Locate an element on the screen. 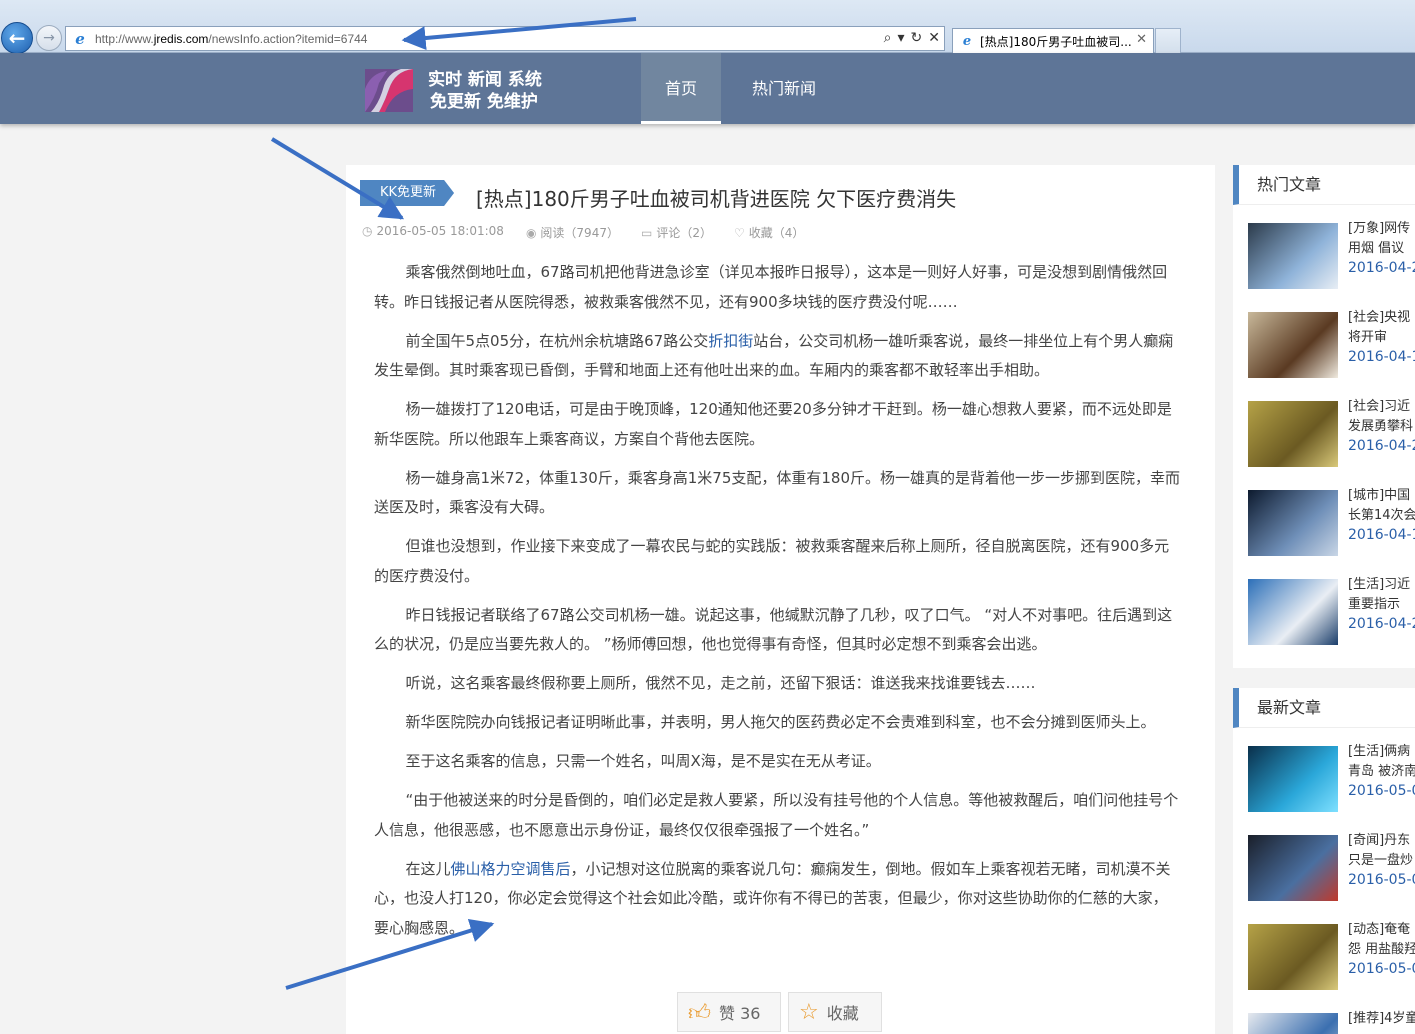 The image size is (1415, 1034). hot-article-item: [社会]央视 将开审 2016-04-1 is located at coordinates (1331, 344).